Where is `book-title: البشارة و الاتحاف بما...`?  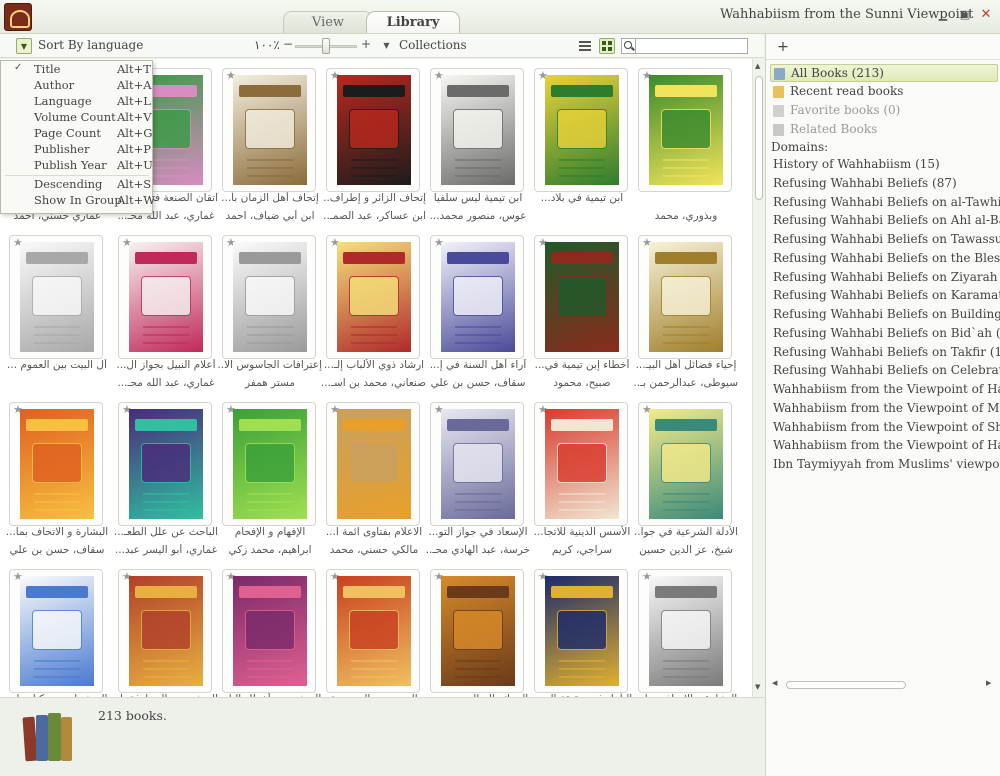 book-title: البشارة و الاتحاف بما... is located at coordinates (57, 532).